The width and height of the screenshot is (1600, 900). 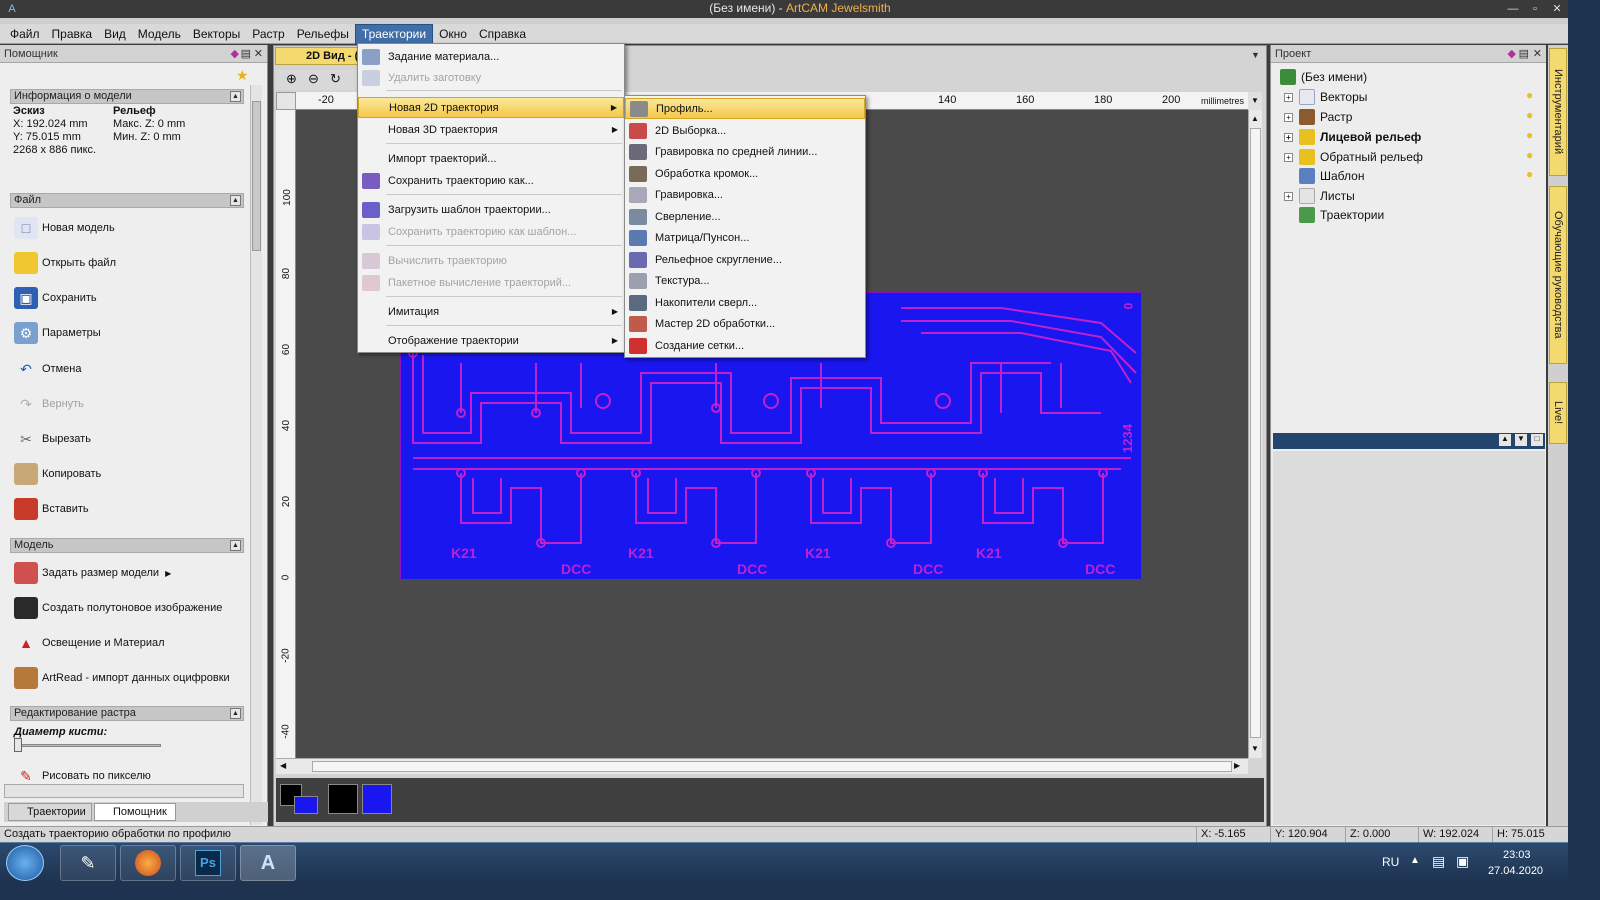 I want to click on clock-date: 27.04.2020, so click(x=1515, y=871).